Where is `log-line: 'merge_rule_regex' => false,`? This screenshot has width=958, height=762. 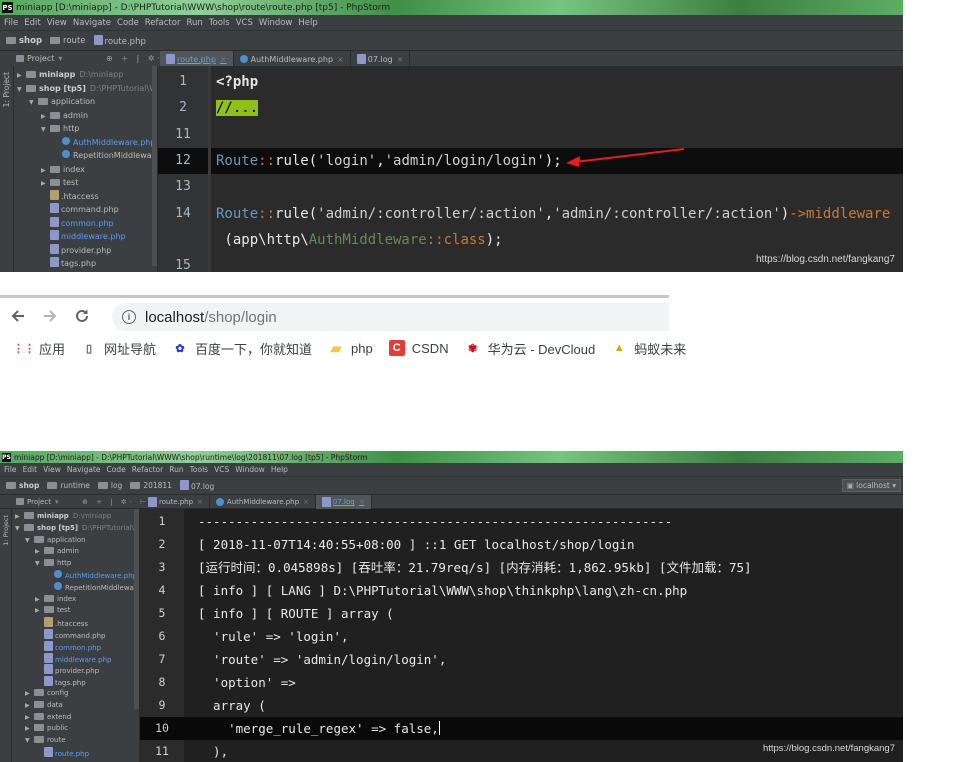
log-line: 'merge_rule_regex' => false, is located at coordinates (319, 728).